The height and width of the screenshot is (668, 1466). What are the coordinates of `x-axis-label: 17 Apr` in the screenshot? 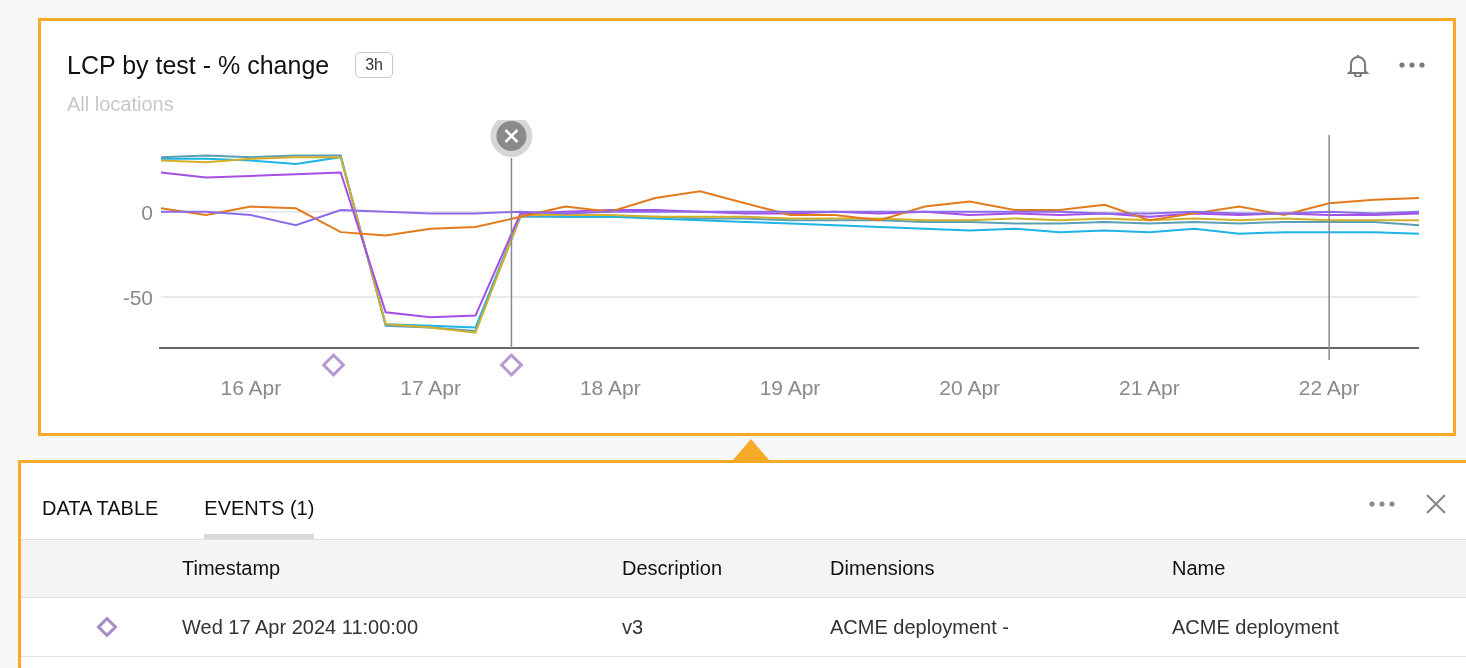 It's located at (430, 387).